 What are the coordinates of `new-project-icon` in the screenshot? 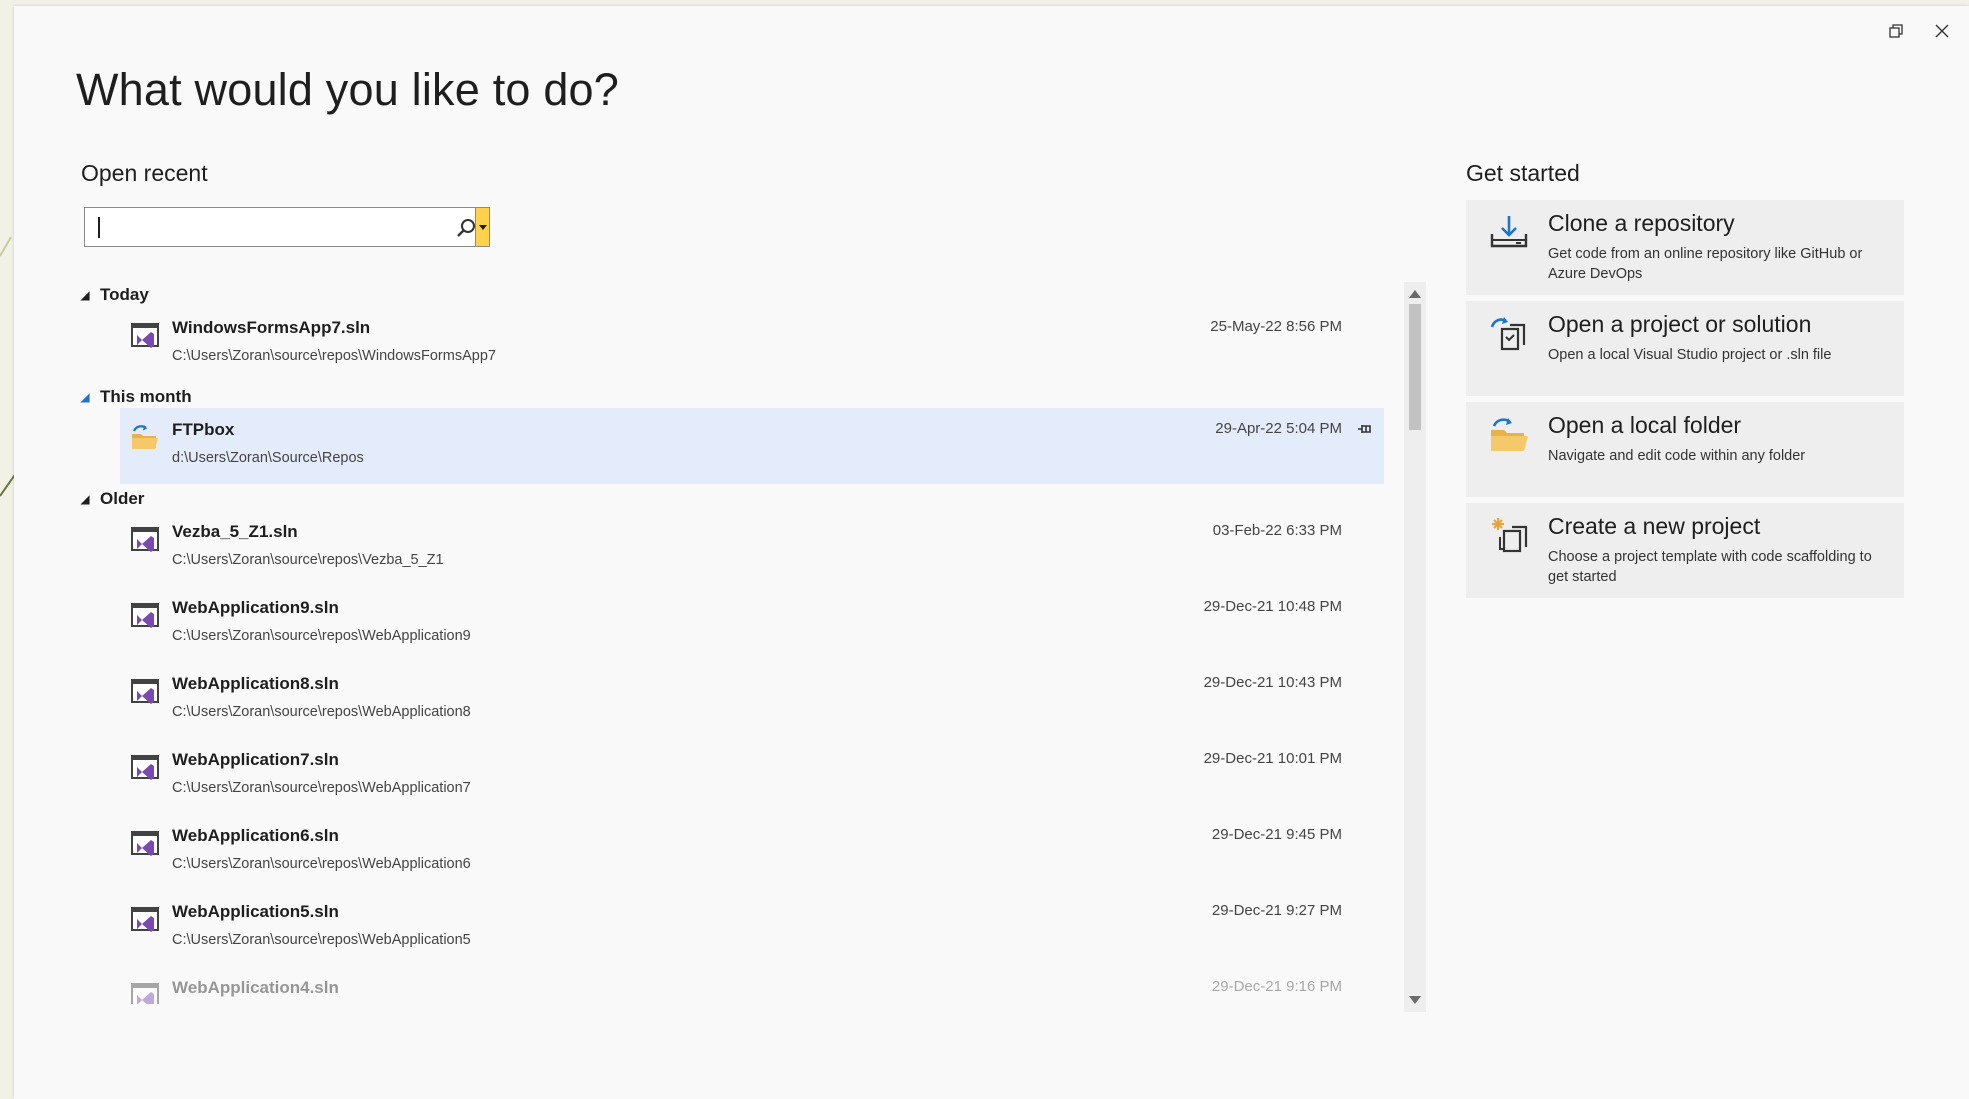 It's located at (1510, 535).